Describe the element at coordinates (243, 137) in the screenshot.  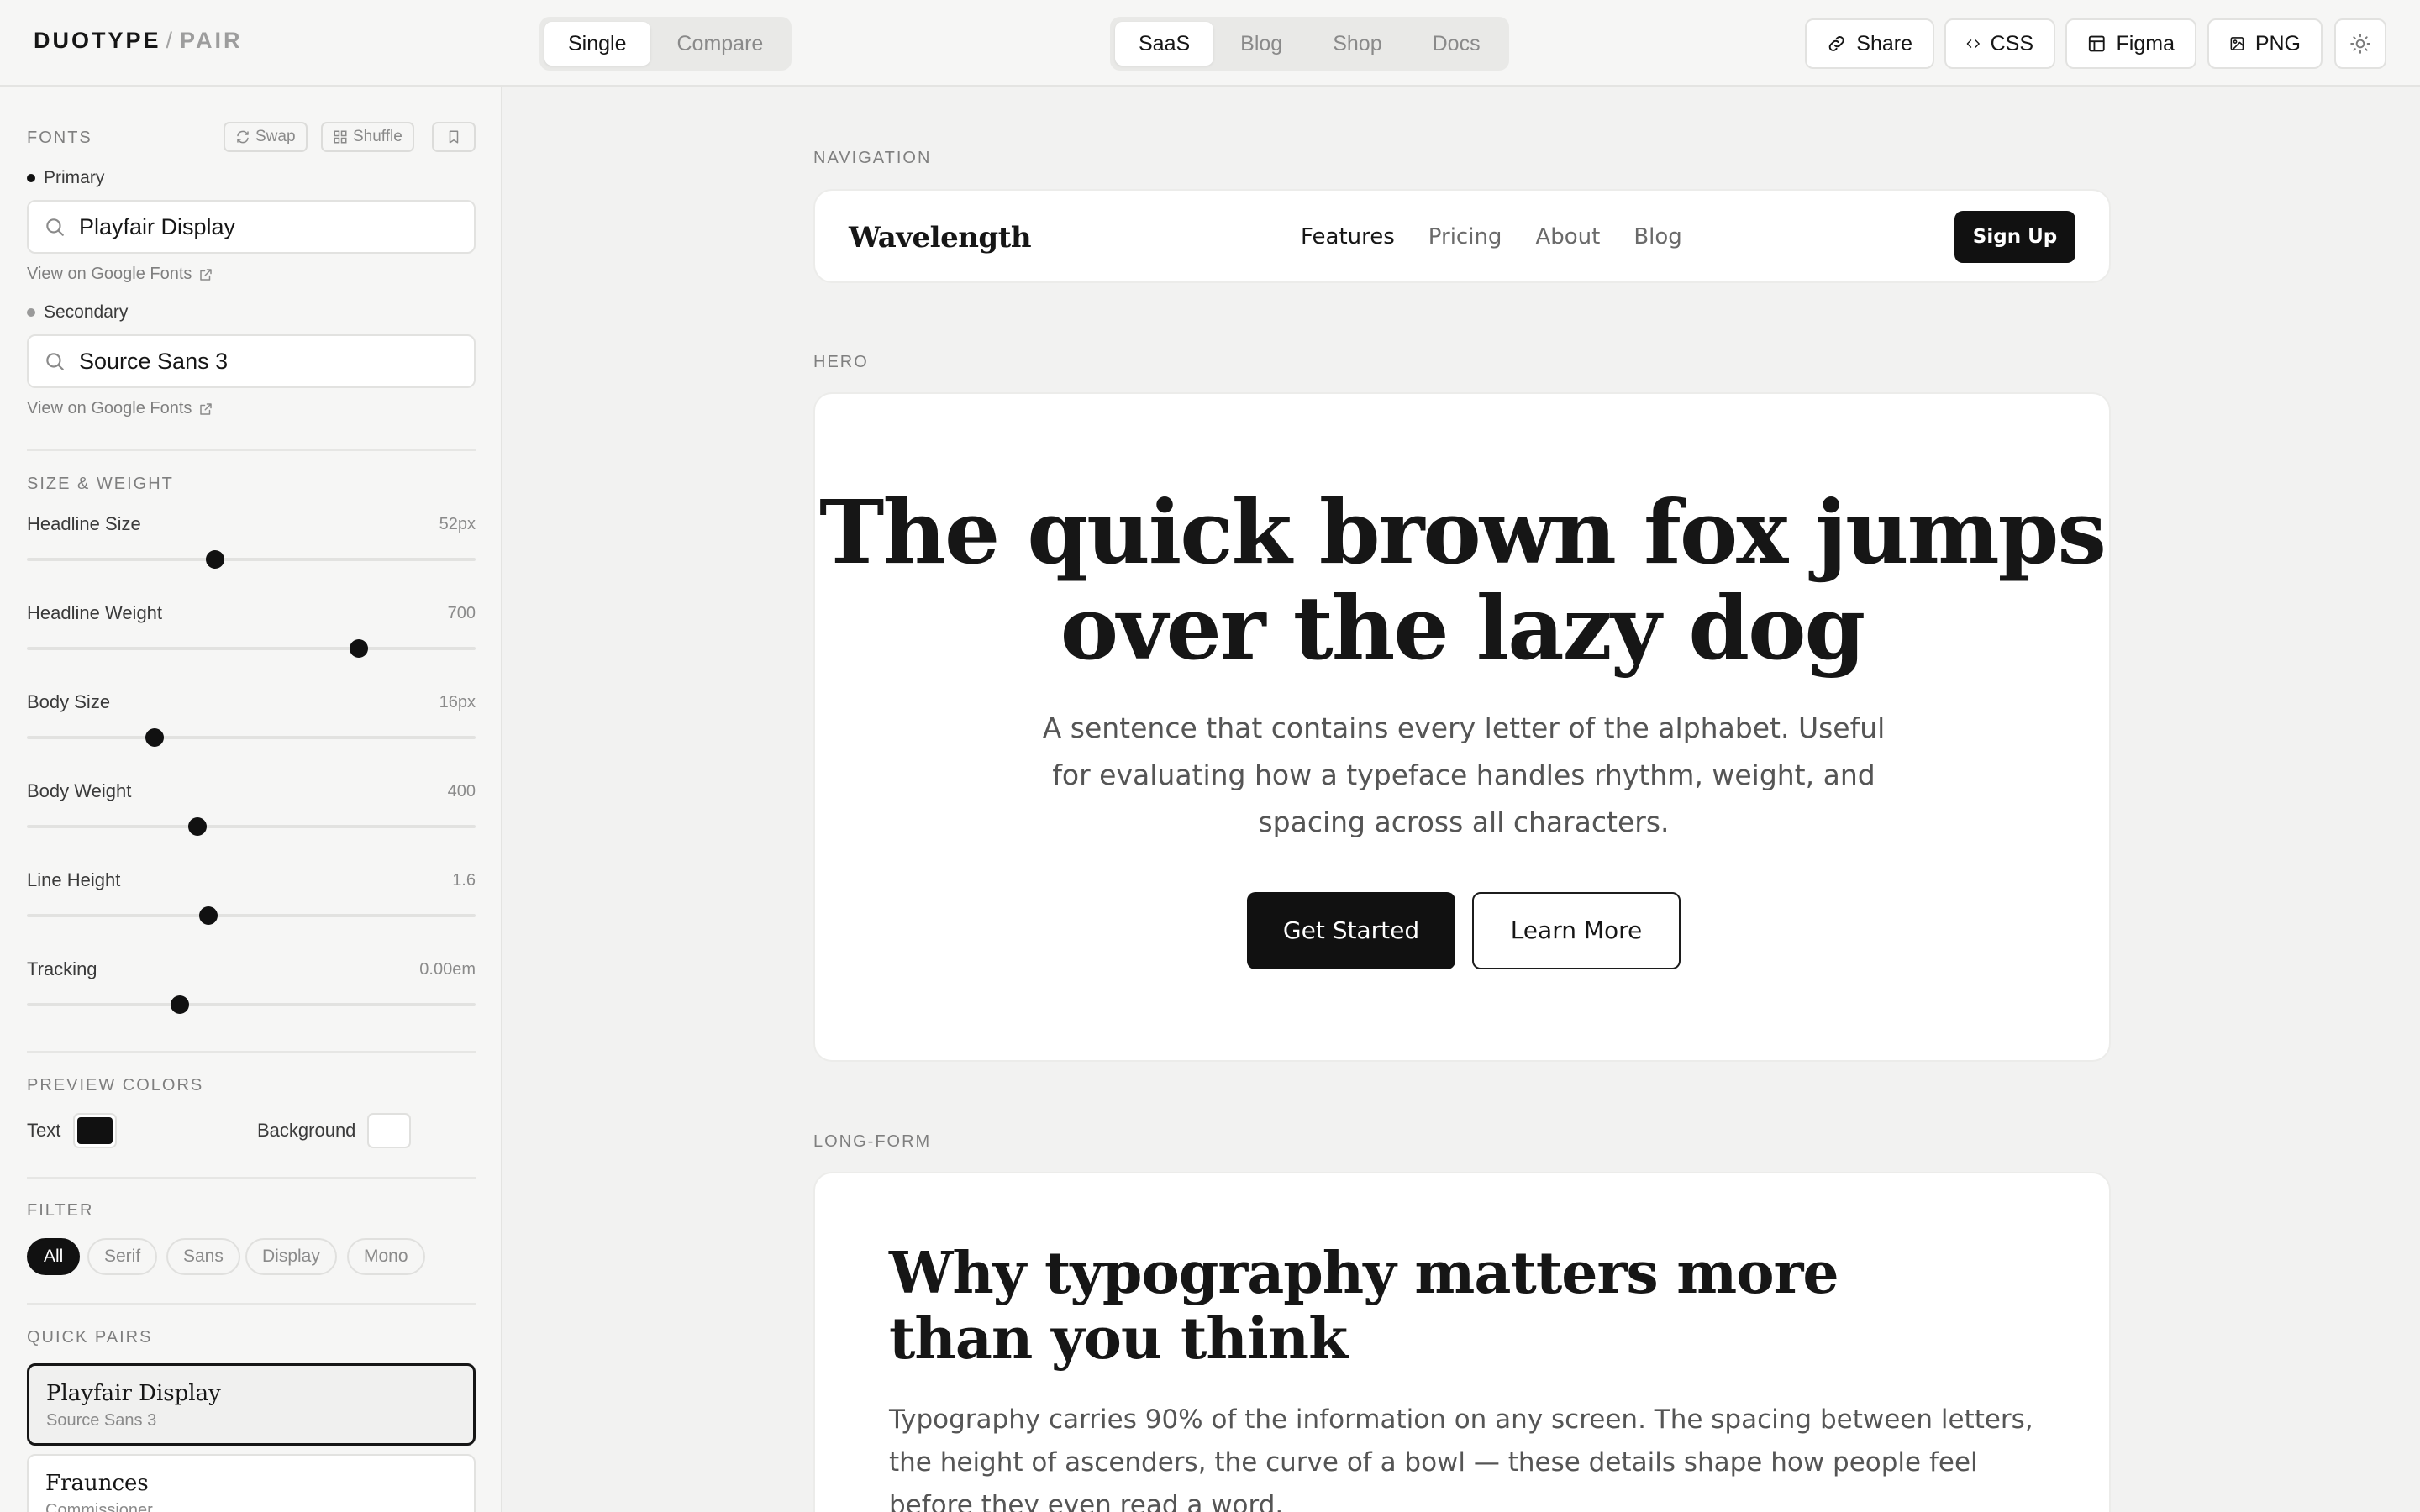
I see `swap-icon` at that location.